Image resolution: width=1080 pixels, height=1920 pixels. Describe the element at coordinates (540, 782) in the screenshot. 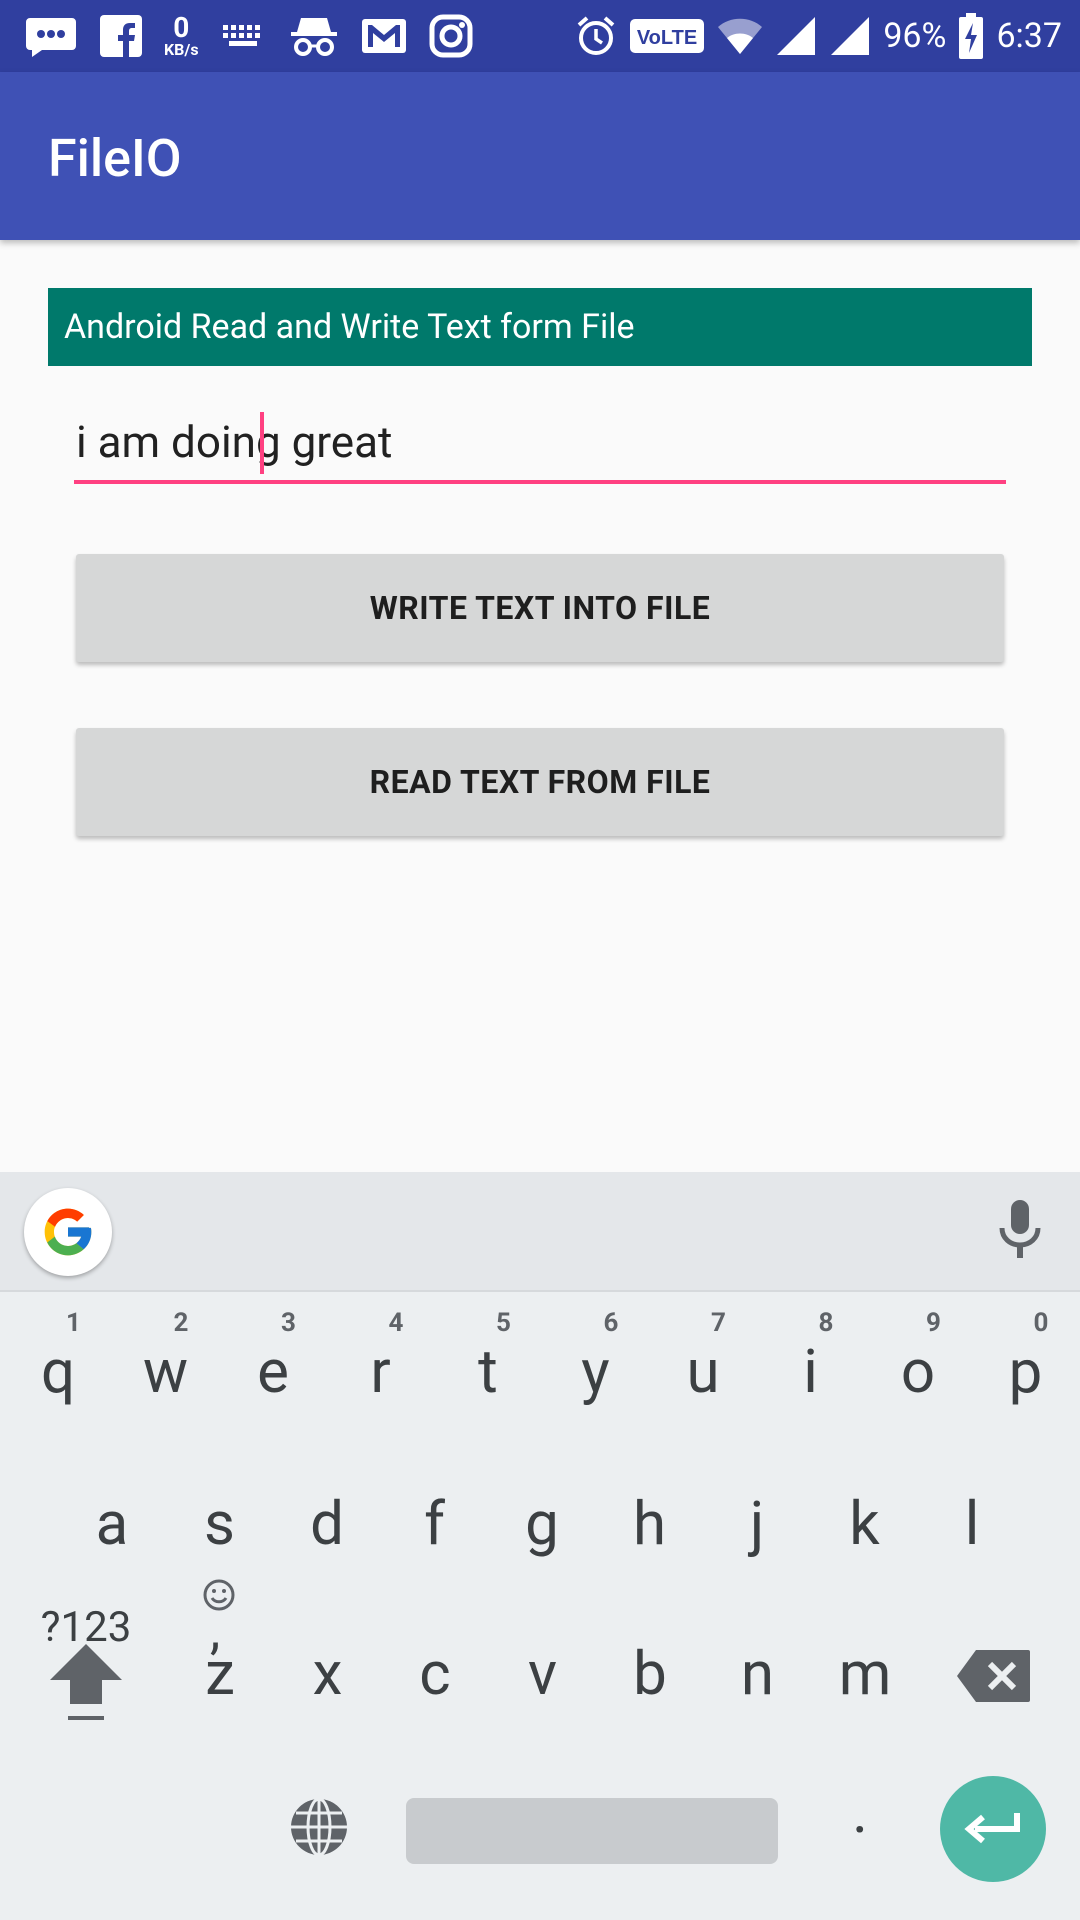

I see `read-text-button: READ TEXT FROM FILE` at that location.